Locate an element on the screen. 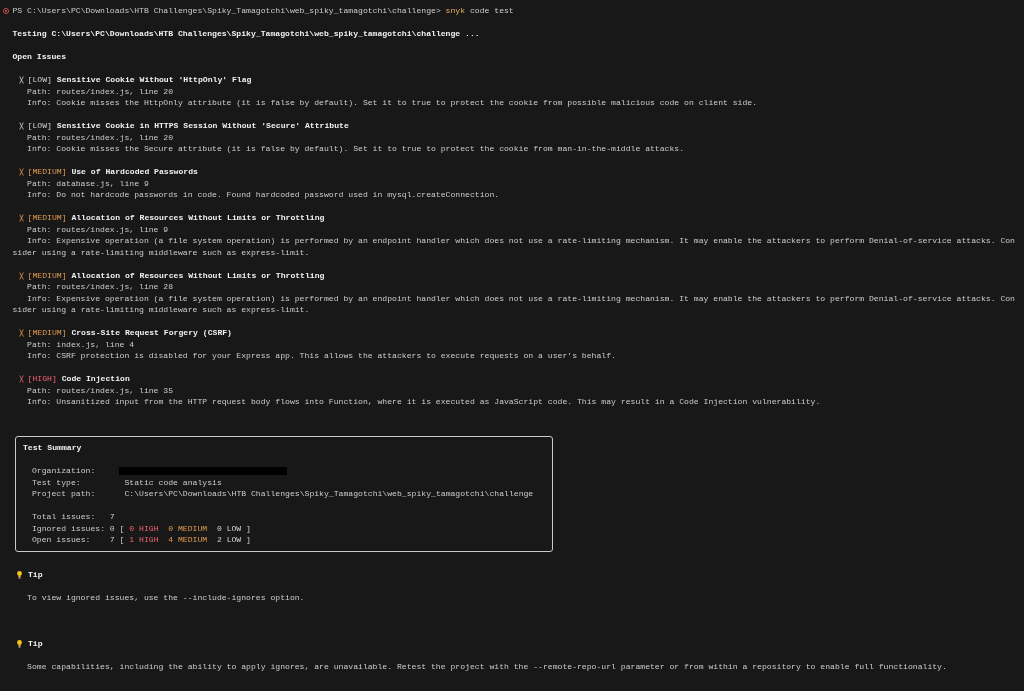  severity-count: 2 LOW is located at coordinates (229, 540).